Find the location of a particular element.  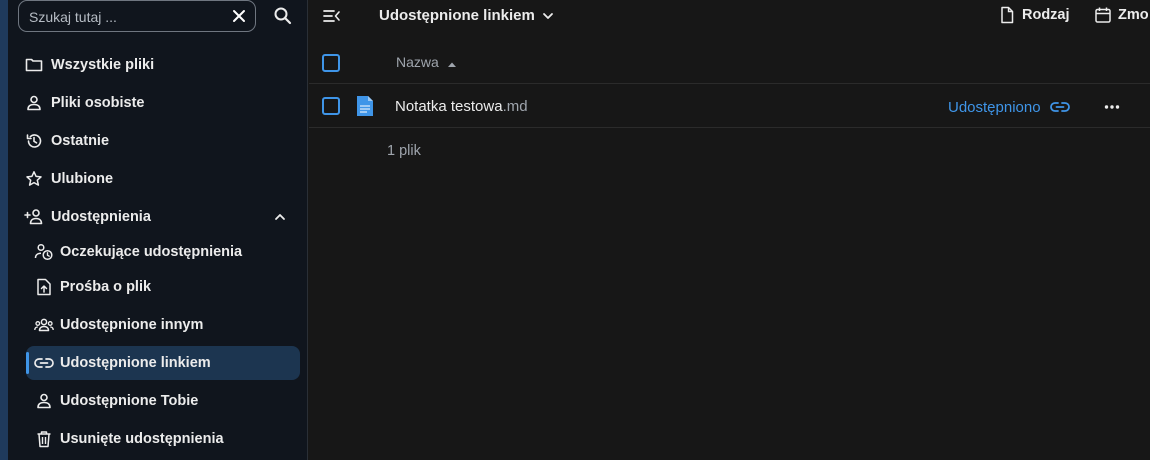

file-upload-icon is located at coordinates (44, 287).